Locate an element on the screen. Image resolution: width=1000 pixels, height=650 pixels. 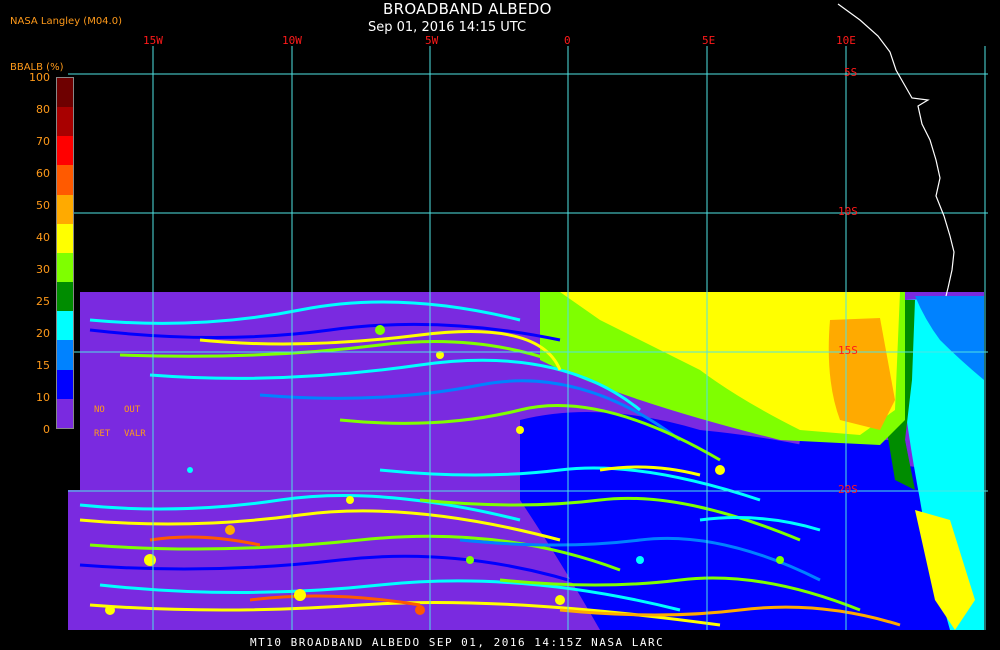
lon-label-10w: 10W is located at coordinates (292, 40).